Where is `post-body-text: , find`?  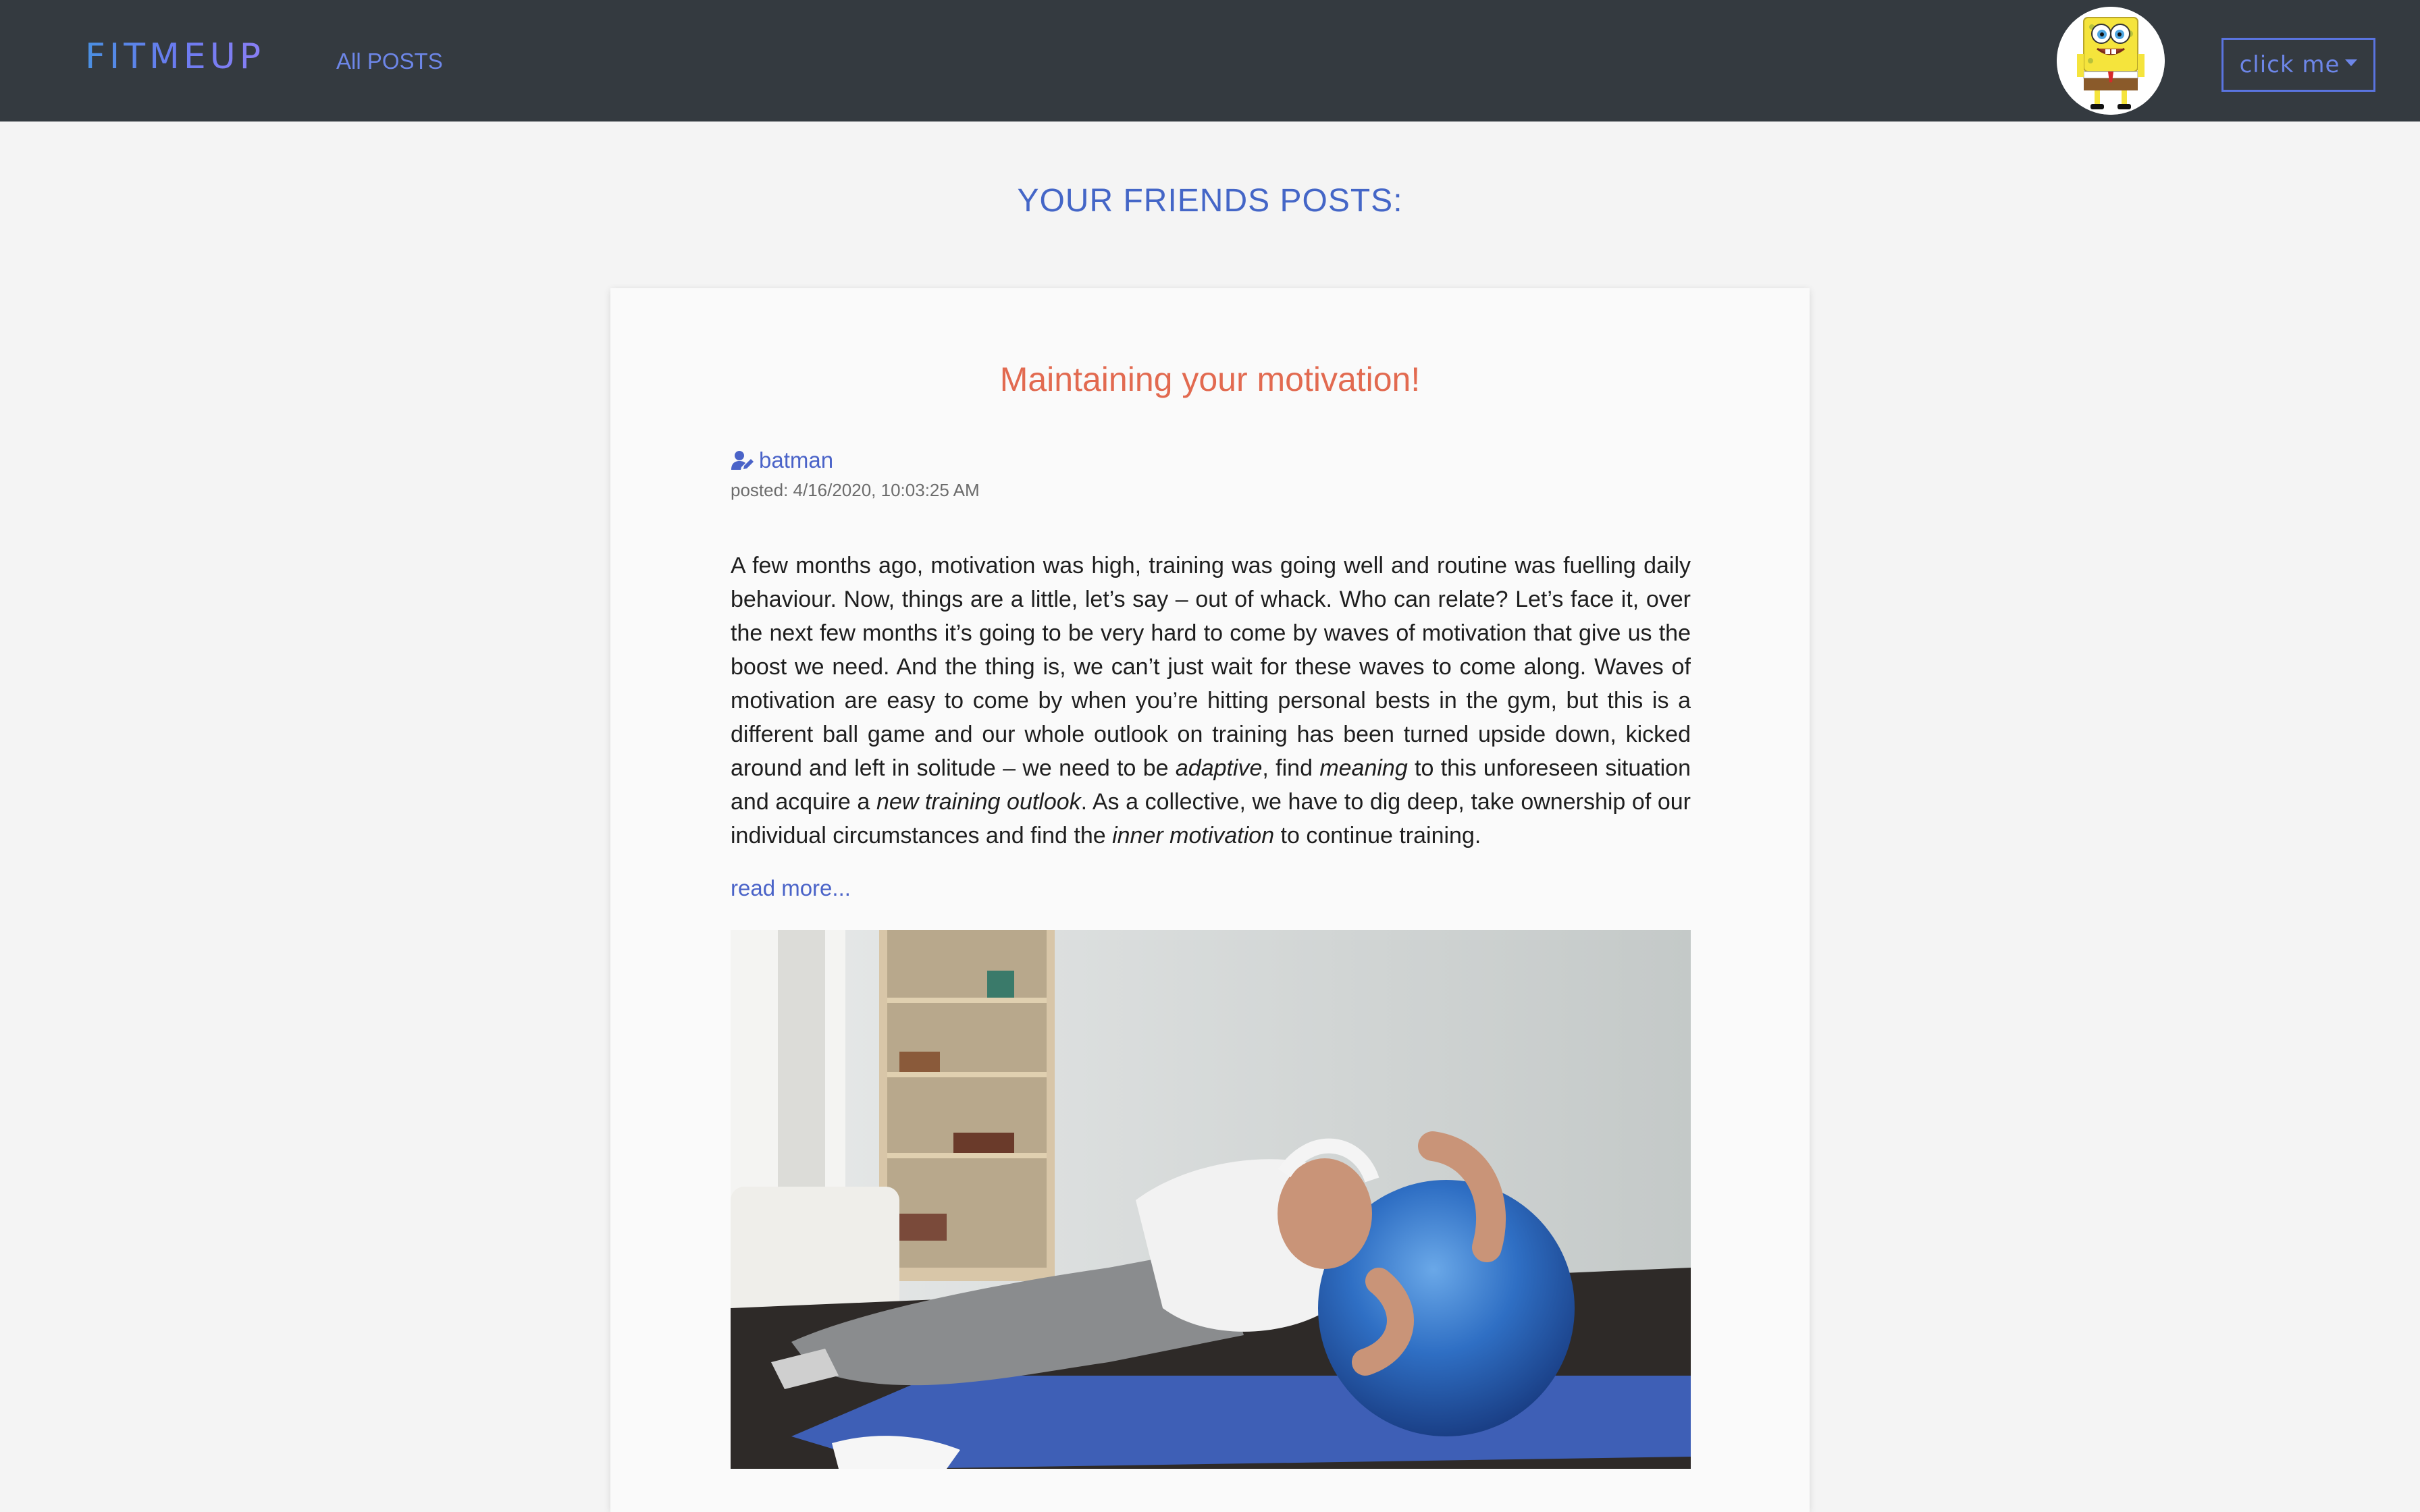
post-body-text: , find is located at coordinates (1291, 768).